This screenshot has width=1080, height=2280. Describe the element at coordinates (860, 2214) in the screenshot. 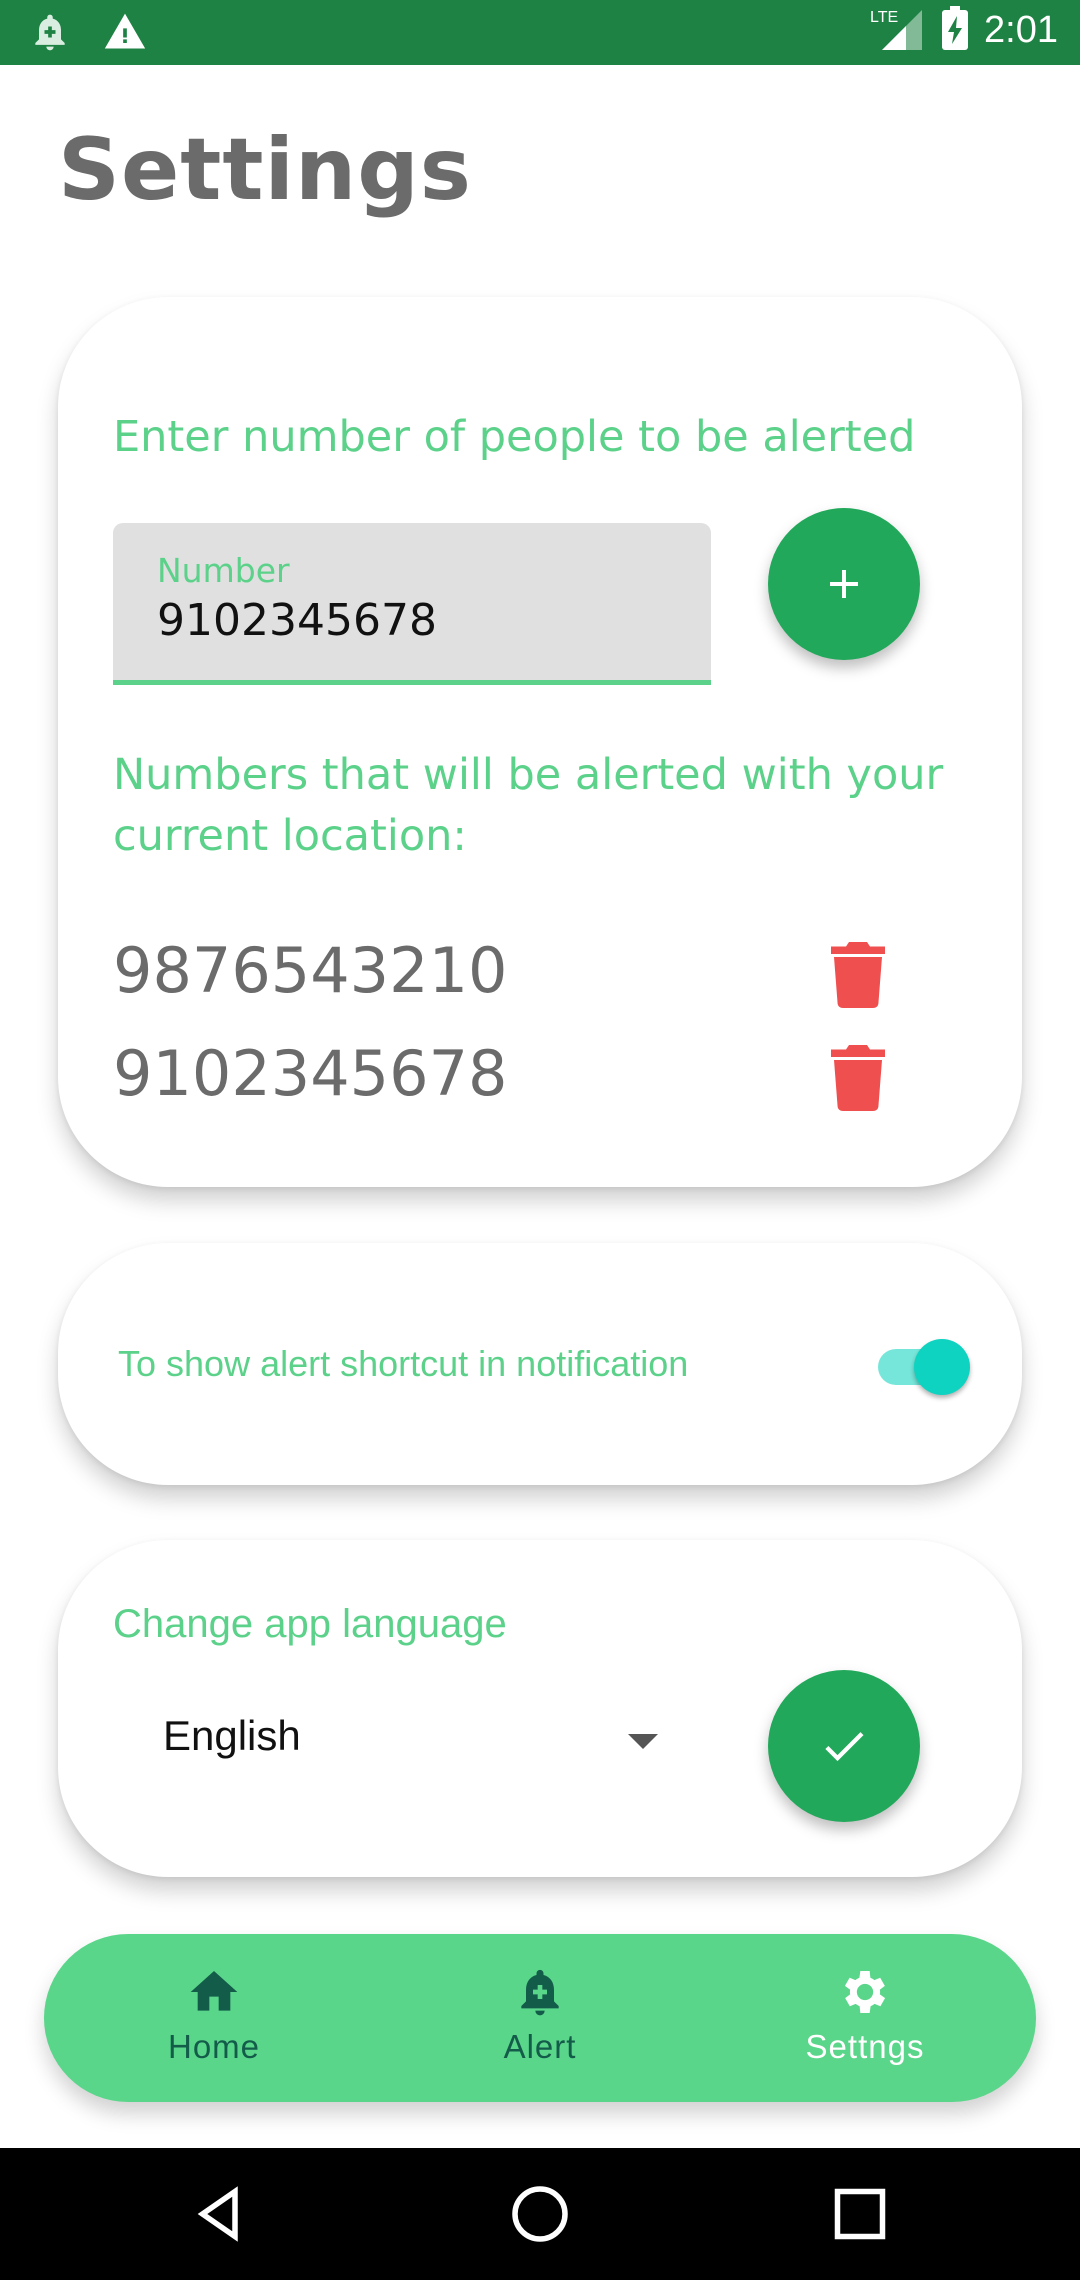

I see `recents-icon` at that location.